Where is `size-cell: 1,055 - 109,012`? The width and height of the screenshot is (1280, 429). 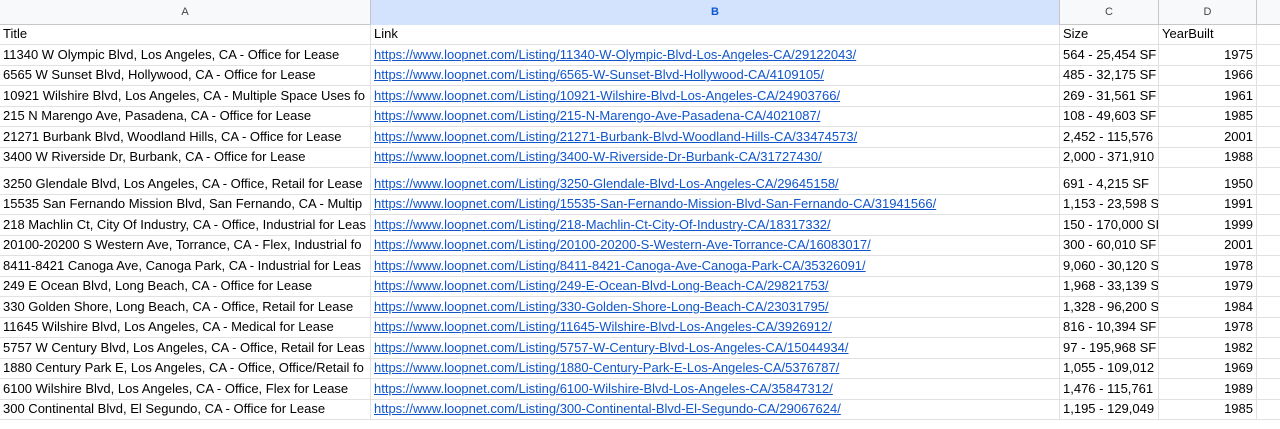 size-cell: 1,055 - 109,012 is located at coordinates (1109, 368).